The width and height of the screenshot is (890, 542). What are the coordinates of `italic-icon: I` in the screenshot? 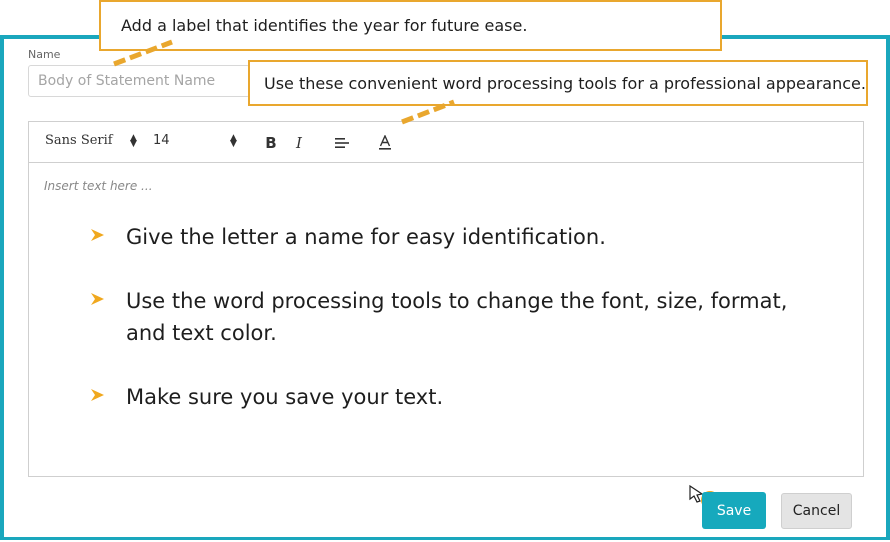 It's located at (299, 143).